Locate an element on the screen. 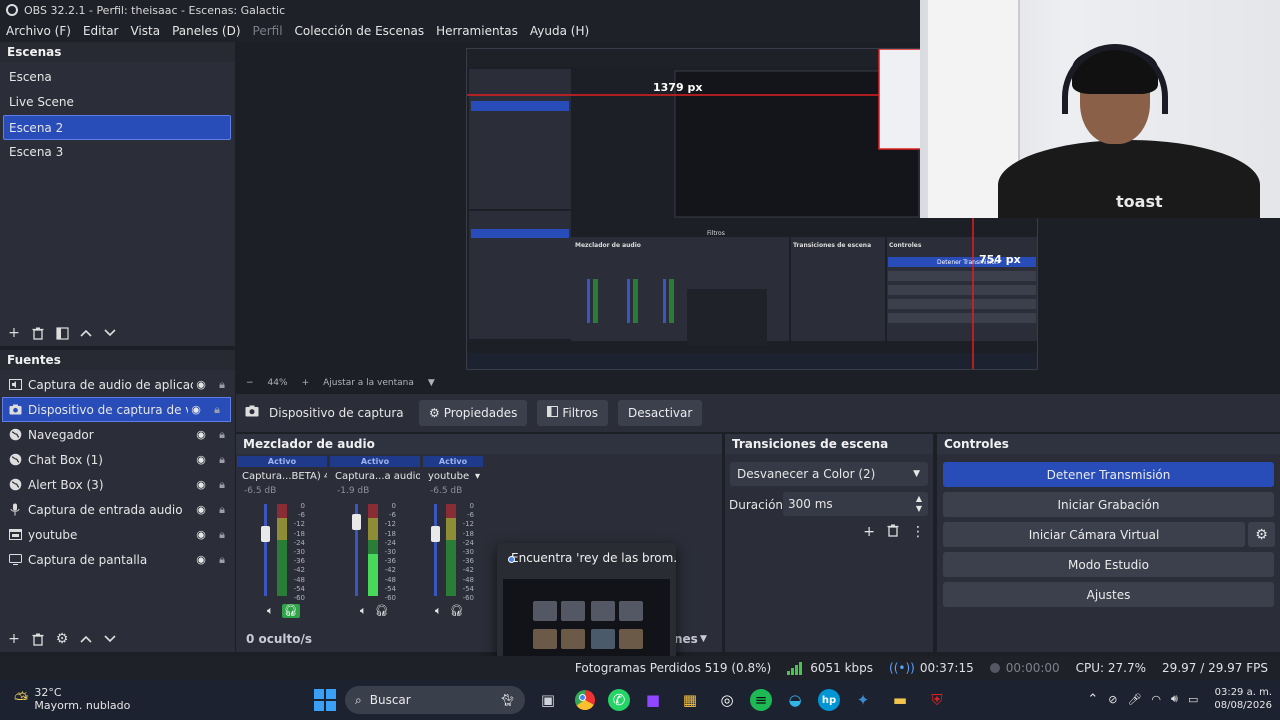 This screenshot has width=1280, height=720. headphone-monitor-icon: 🎧︎ is located at coordinates (290, 611).